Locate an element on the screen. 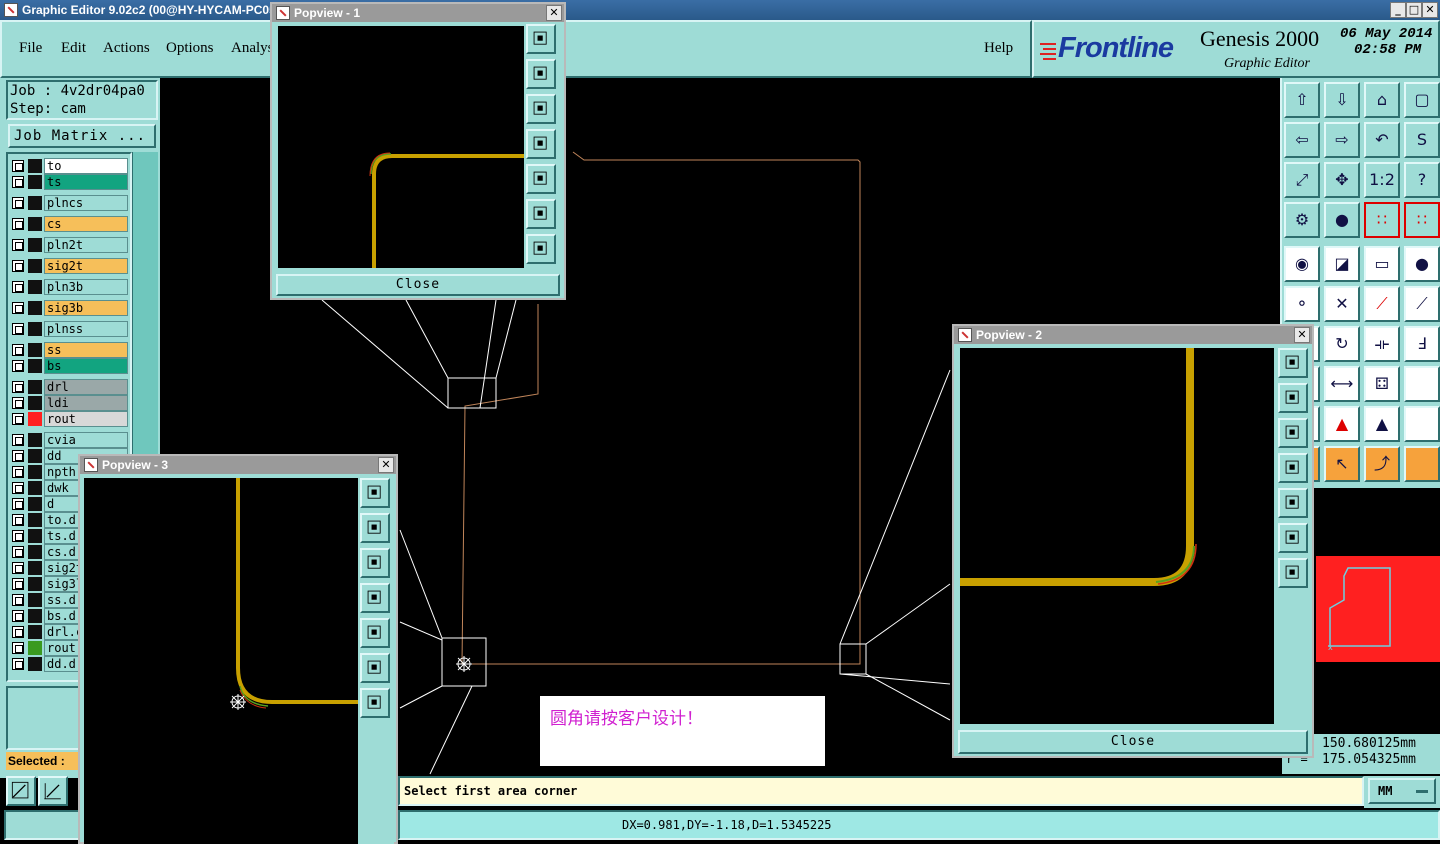 The image size is (1440, 844). menu-actions: Actions is located at coordinates (126, 48).